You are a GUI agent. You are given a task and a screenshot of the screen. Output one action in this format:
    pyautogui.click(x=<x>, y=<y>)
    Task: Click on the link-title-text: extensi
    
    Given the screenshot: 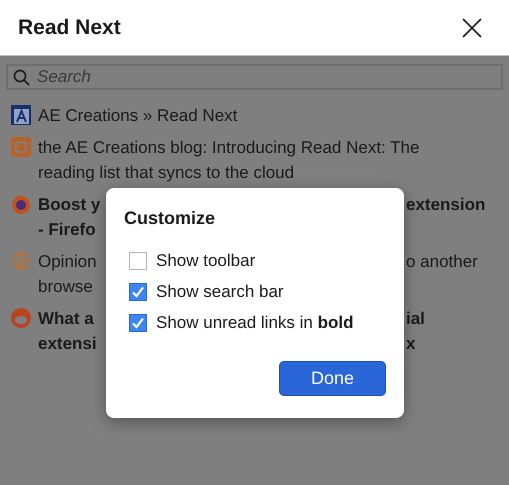 What is the action you would take?
    pyautogui.click(x=70, y=343)
    